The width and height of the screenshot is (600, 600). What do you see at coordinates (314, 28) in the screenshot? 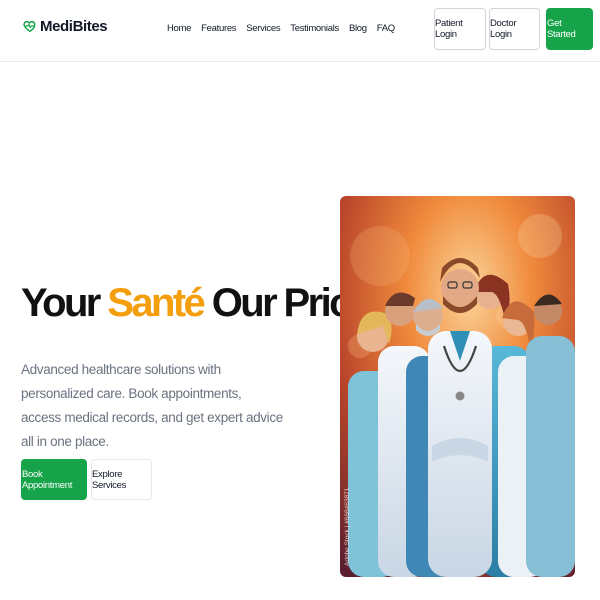
I see `nav-link-testimonials: Testimonials` at bounding box center [314, 28].